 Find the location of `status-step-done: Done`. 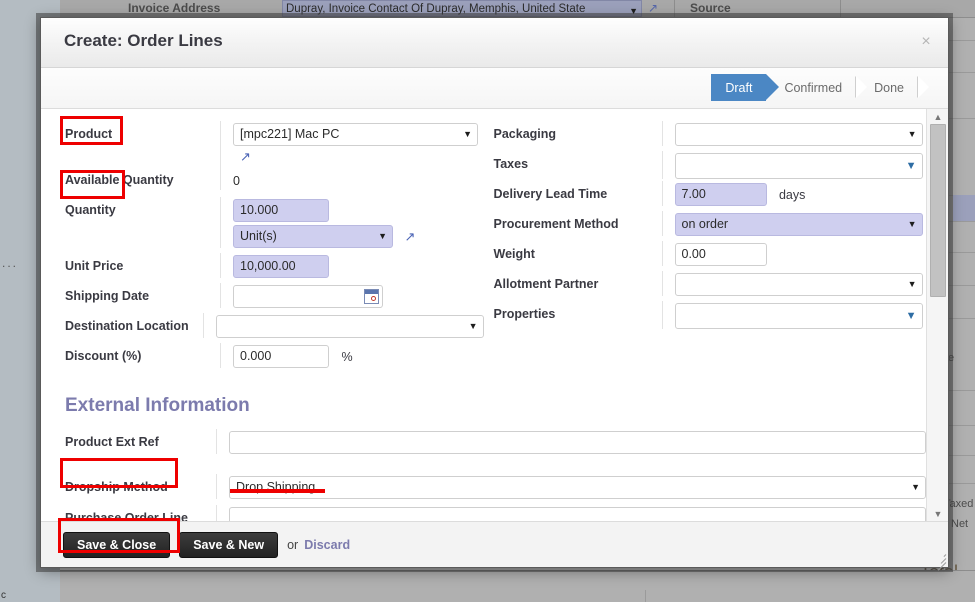

status-step-done: Done is located at coordinates (892, 87).